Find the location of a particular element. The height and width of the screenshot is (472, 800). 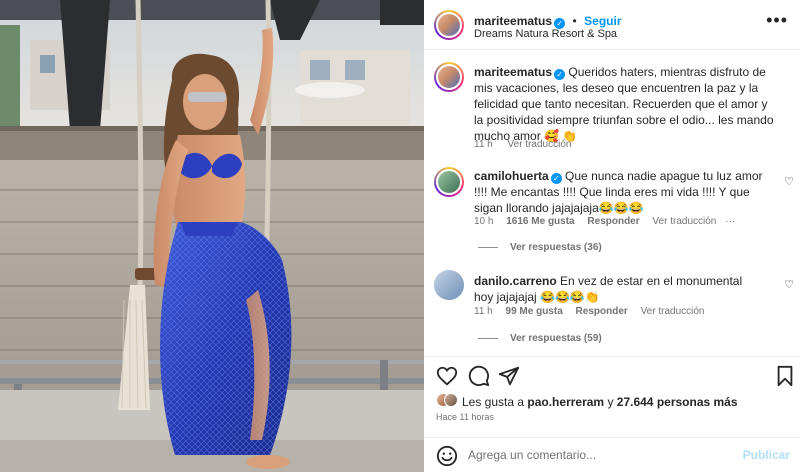

likes-prefix: Les gusta a is located at coordinates (493, 402).